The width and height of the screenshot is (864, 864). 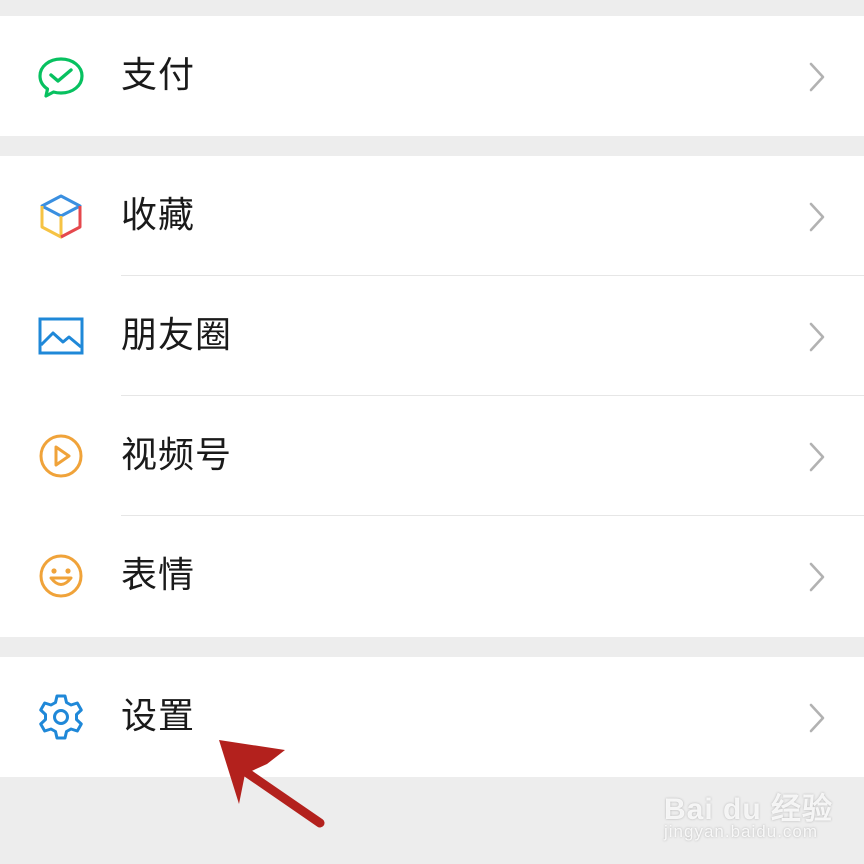 What do you see at coordinates (177, 455) in the screenshot?
I see `menu-item-label: 视频号` at bounding box center [177, 455].